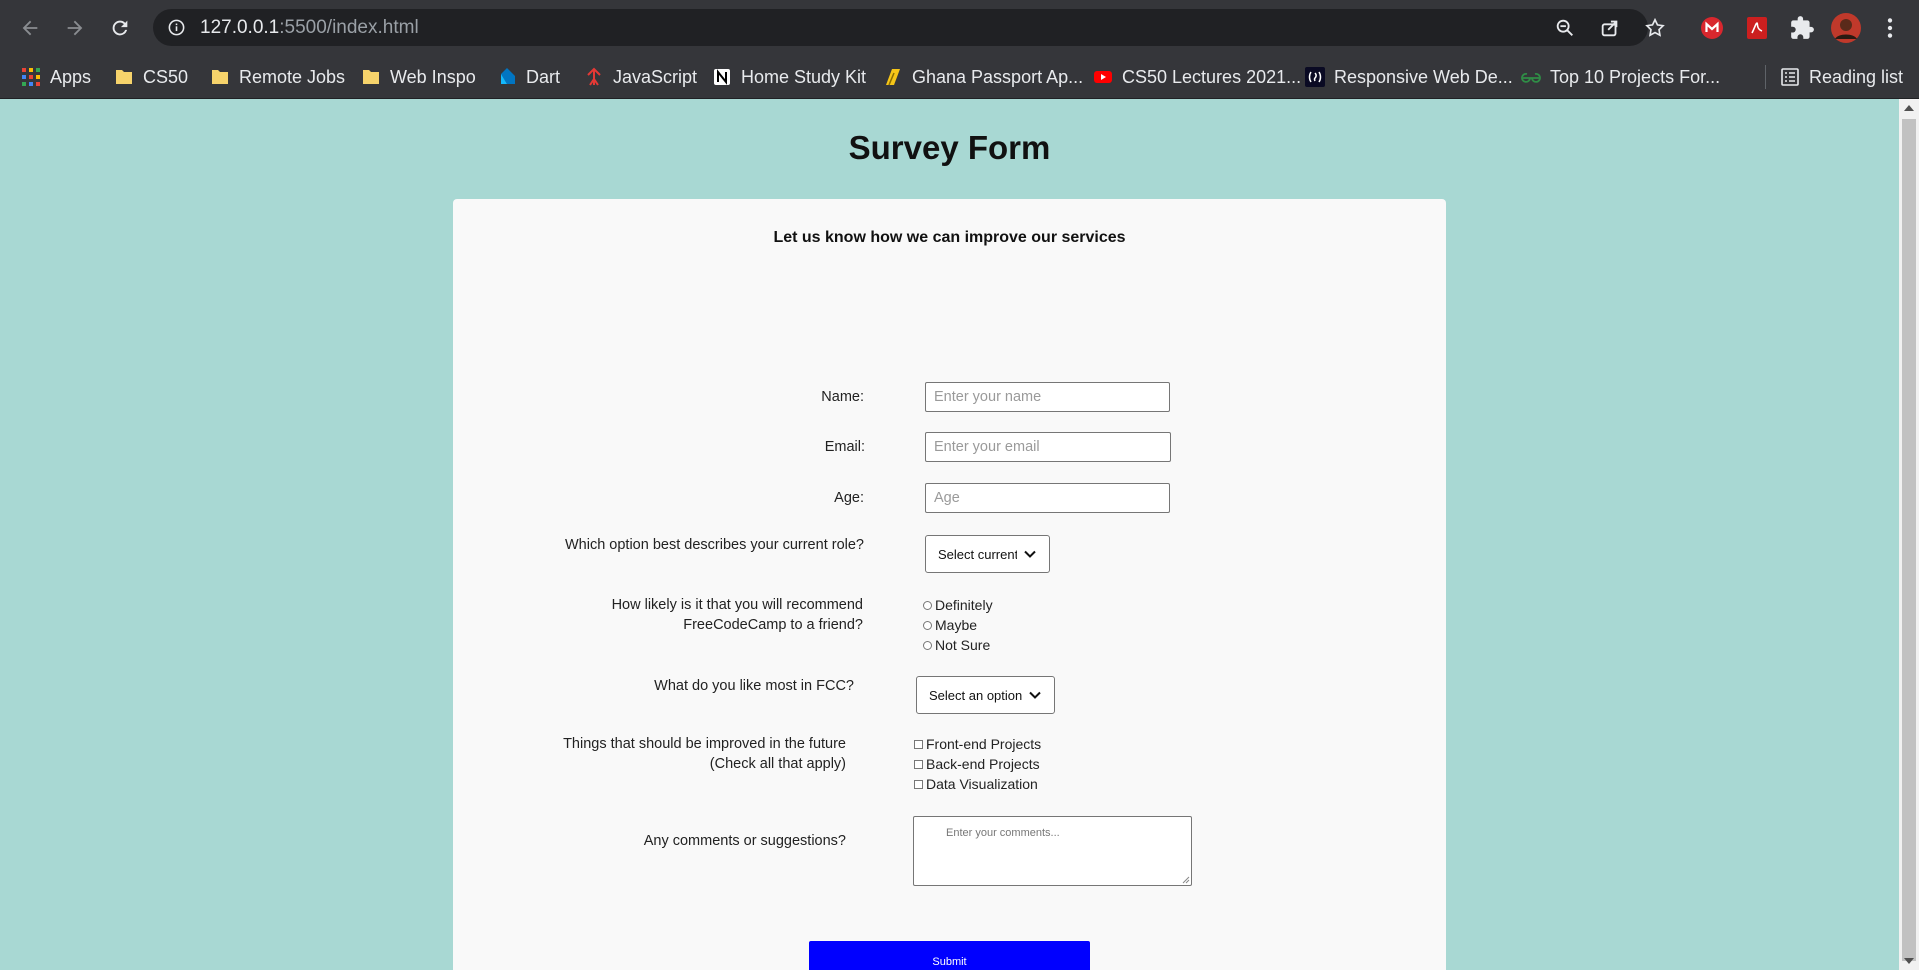  I want to click on browser-toolbar: 127.0.0.1:5500/index.html, so click(959, 27).